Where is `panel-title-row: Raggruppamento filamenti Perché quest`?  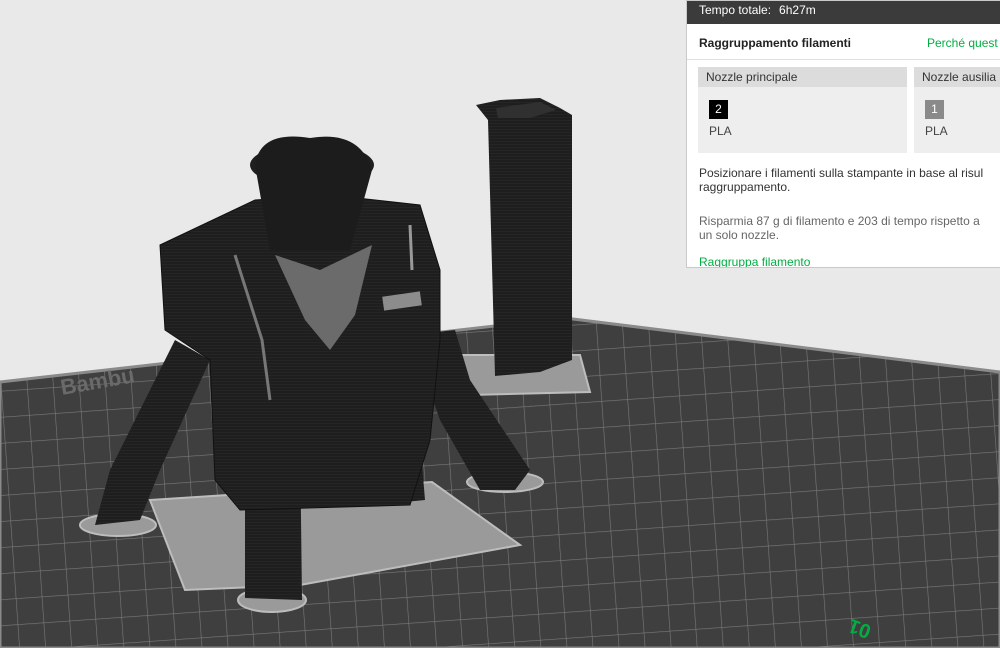 panel-title-row: Raggruppamento filamenti Perché quest is located at coordinates (849, 44).